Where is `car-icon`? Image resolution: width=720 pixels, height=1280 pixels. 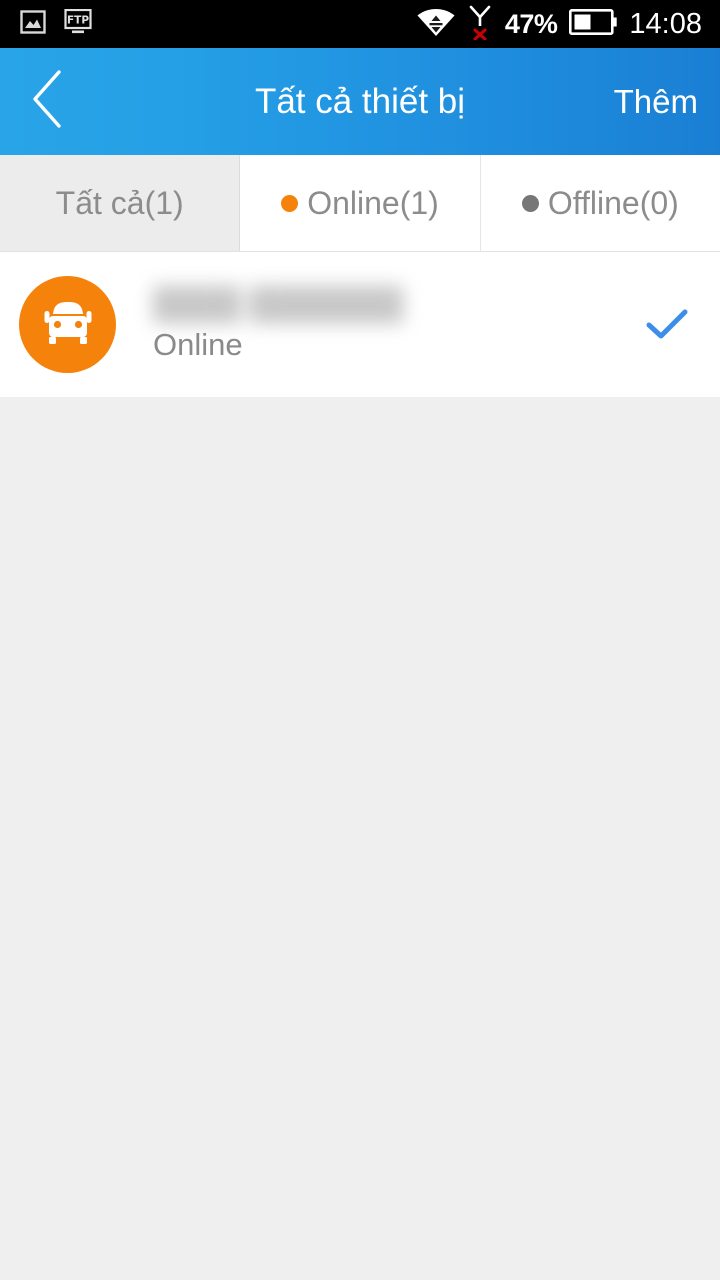
car-icon is located at coordinates (68, 324).